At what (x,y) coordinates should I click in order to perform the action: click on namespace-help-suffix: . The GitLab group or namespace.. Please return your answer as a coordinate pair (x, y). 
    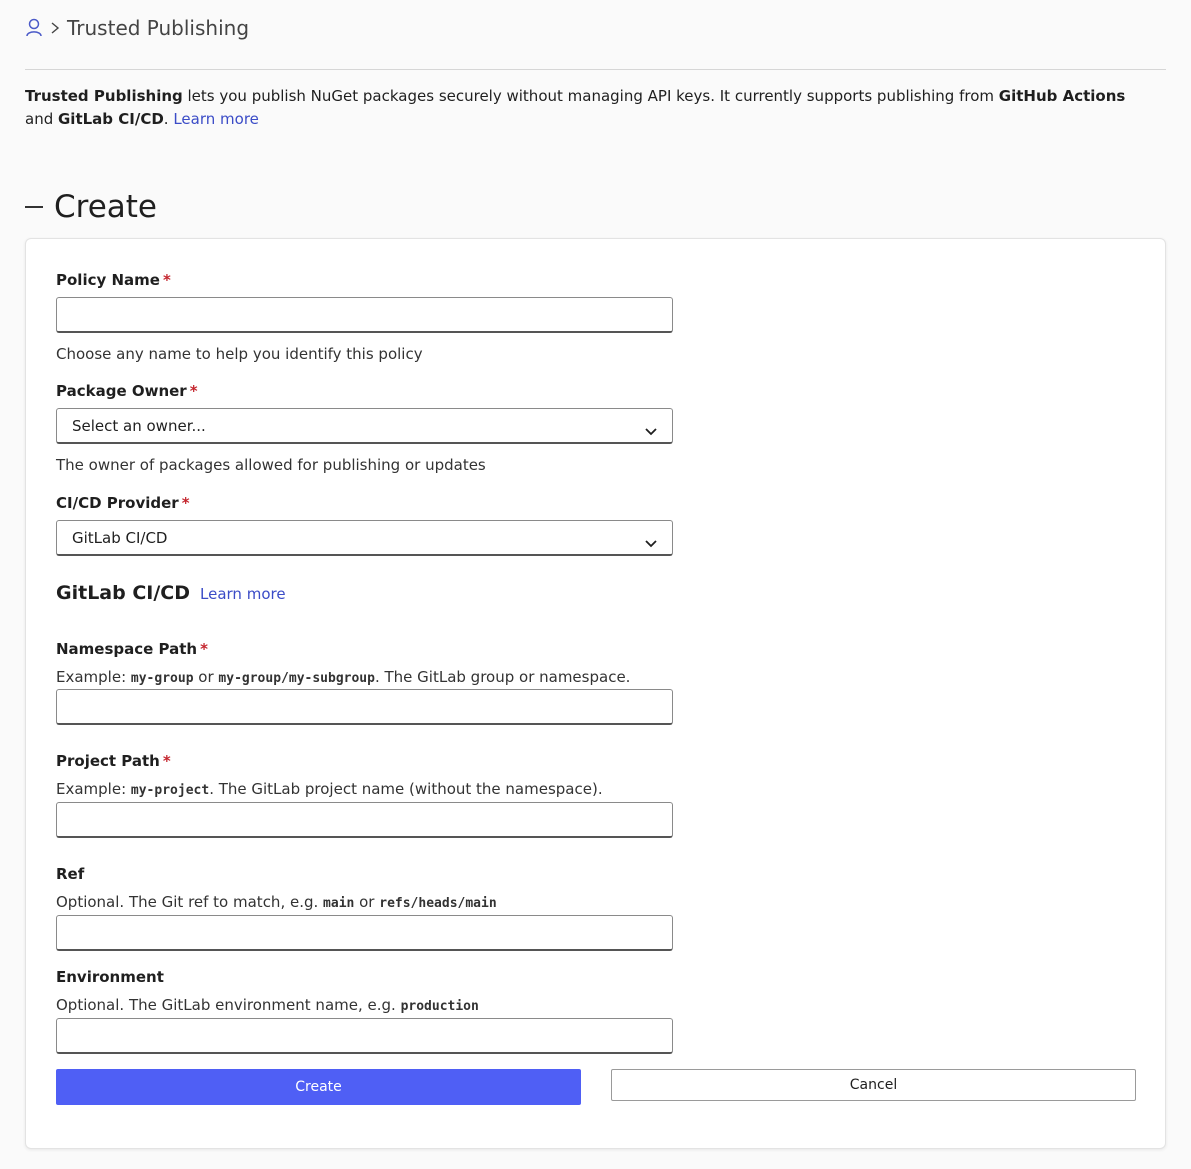
    Looking at the image, I should click on (502, 677).